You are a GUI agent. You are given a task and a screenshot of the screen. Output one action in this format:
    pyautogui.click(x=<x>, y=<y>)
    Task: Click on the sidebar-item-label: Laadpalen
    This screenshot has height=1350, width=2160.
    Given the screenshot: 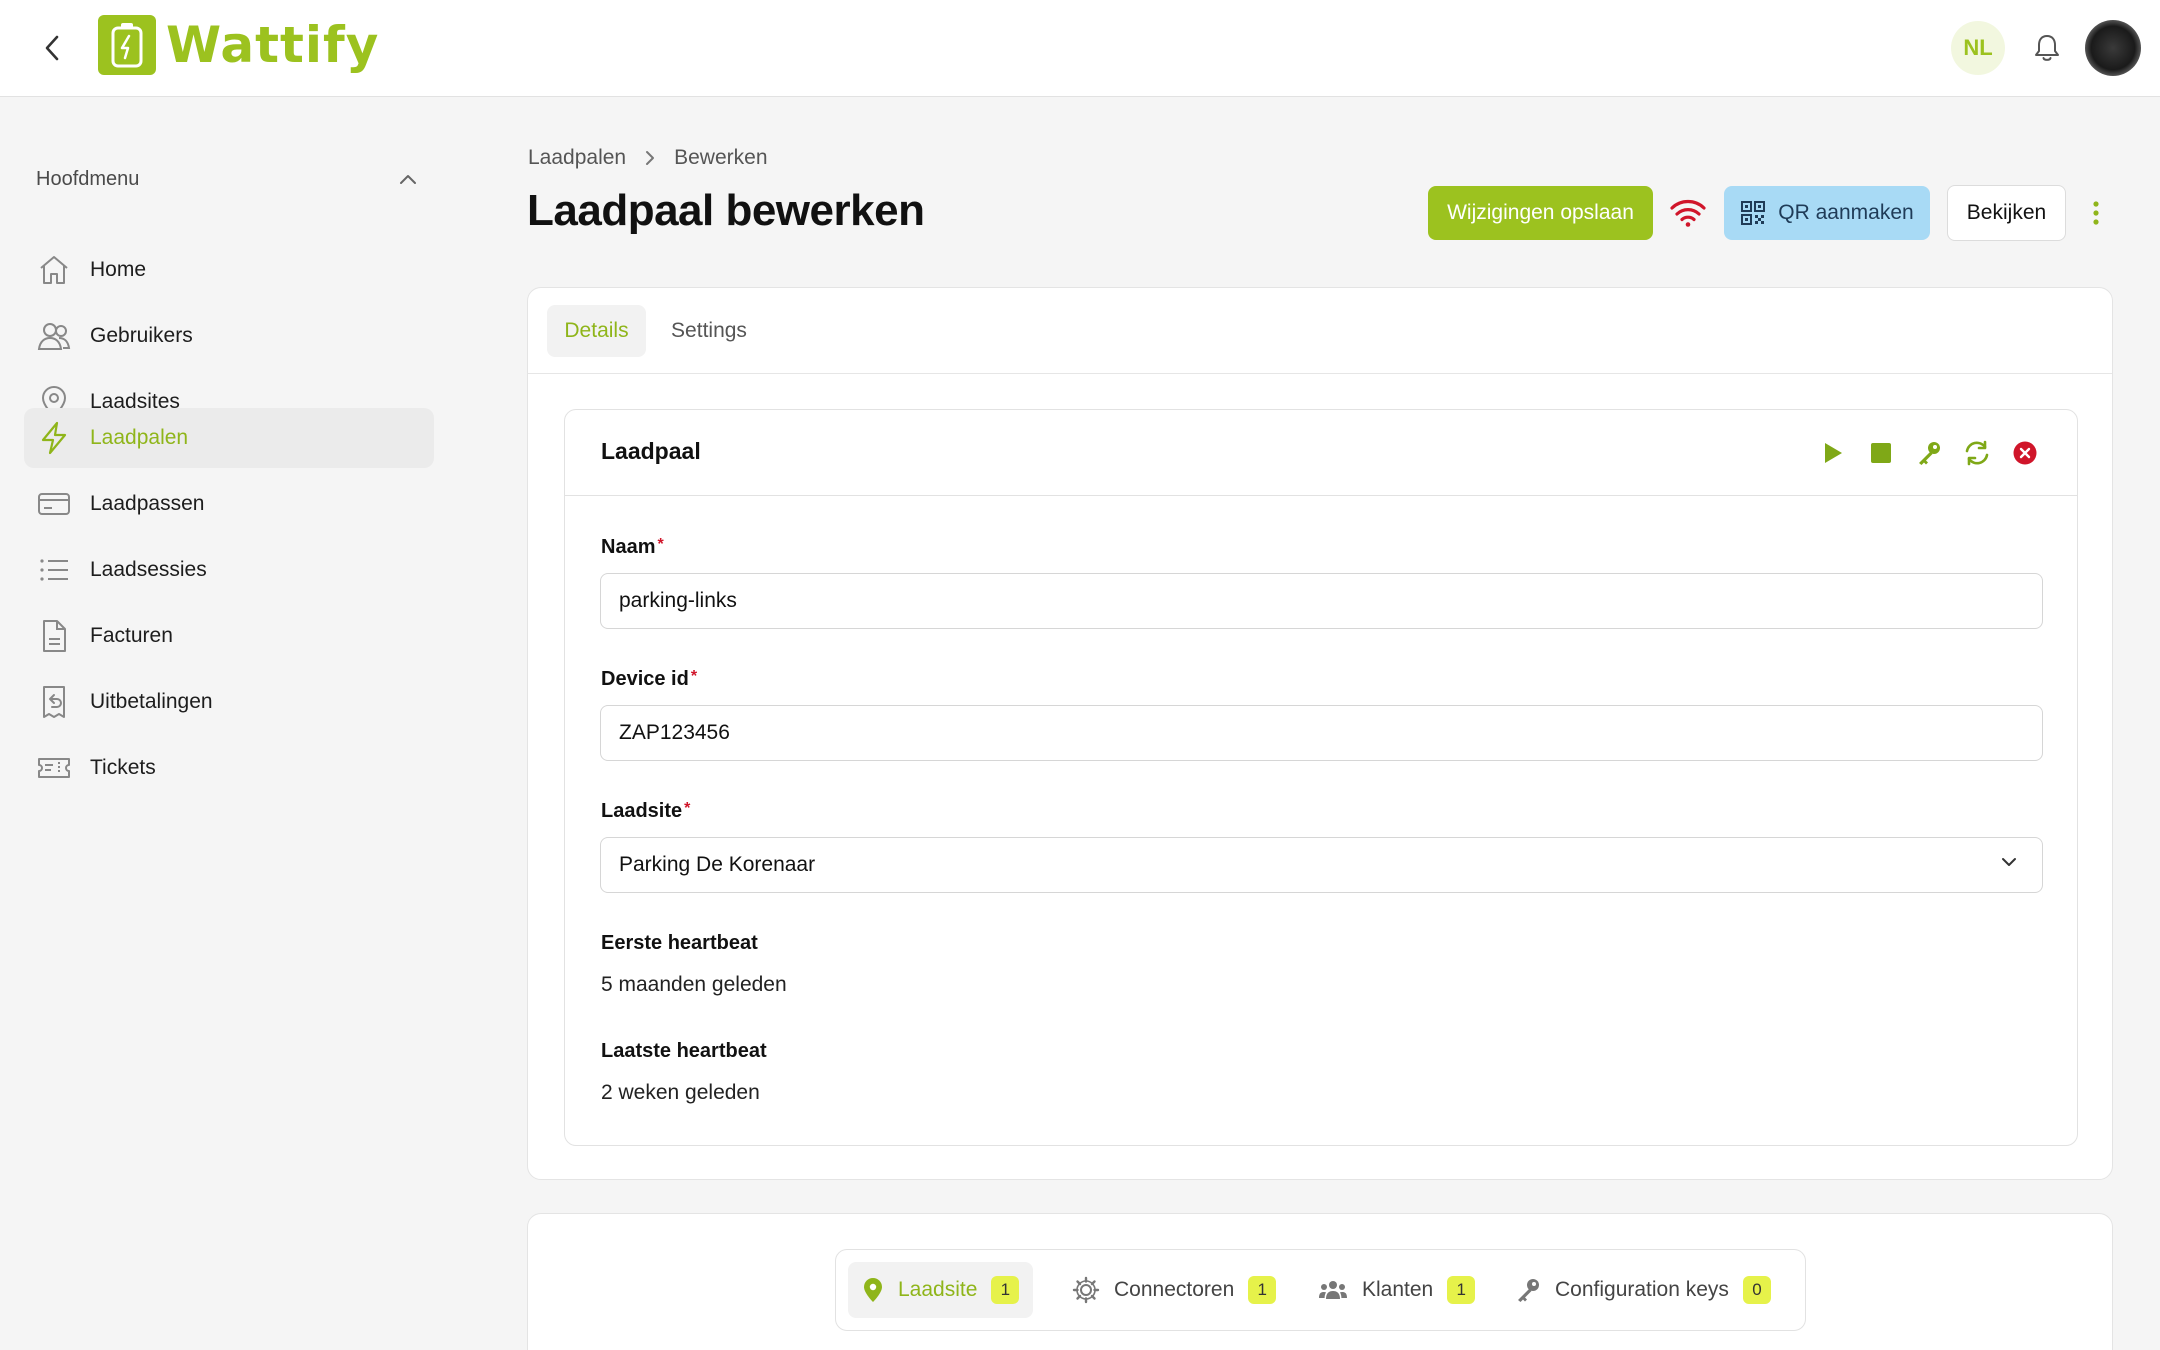 What is the action you would take?
    pyautogui.click(x=139, y=437)
    